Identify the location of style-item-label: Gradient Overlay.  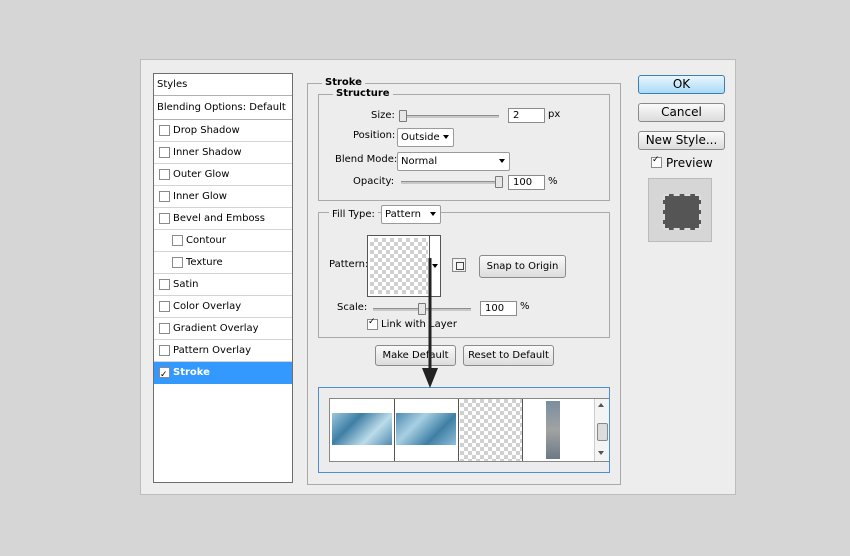
(216, 328).